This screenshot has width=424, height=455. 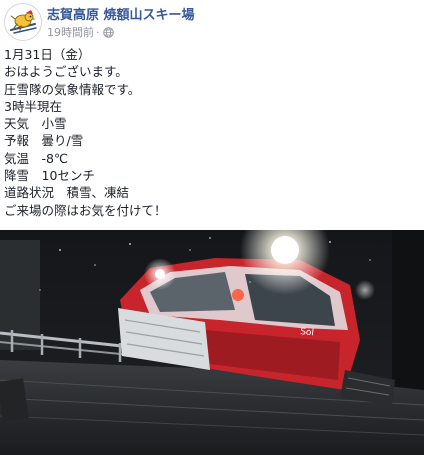 I want to click on post-meta: 19時間前 ·, so click(x=80, y=32).